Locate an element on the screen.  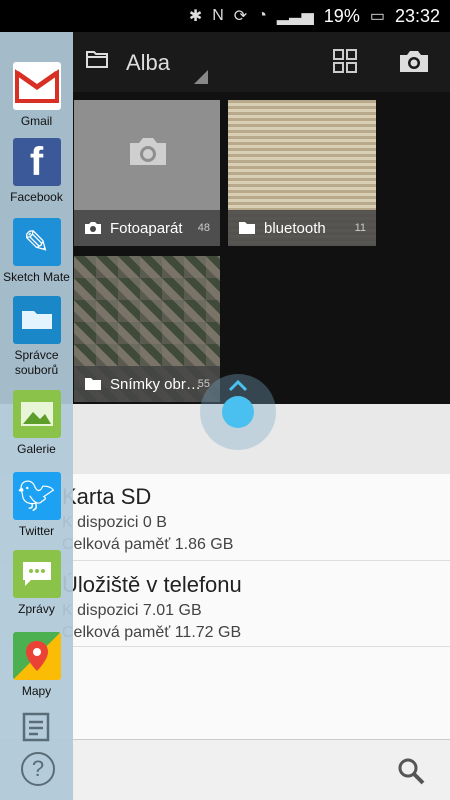
battery-percent: 19% is located at coordinates (341, 15).